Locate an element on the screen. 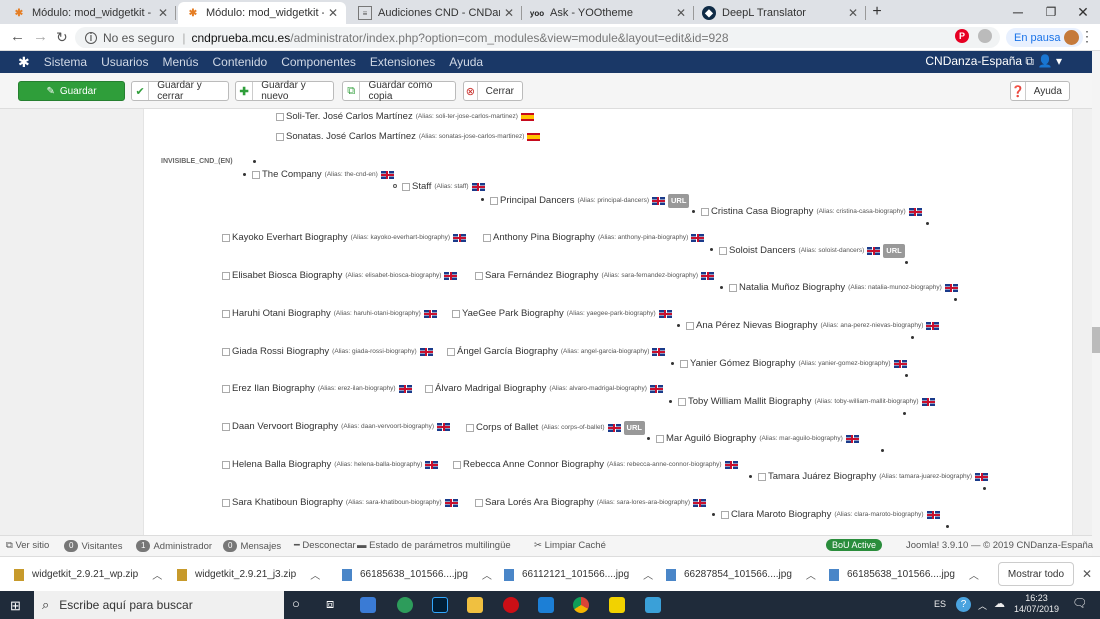  page-scrollbar is located at coordinates (1096, 303).